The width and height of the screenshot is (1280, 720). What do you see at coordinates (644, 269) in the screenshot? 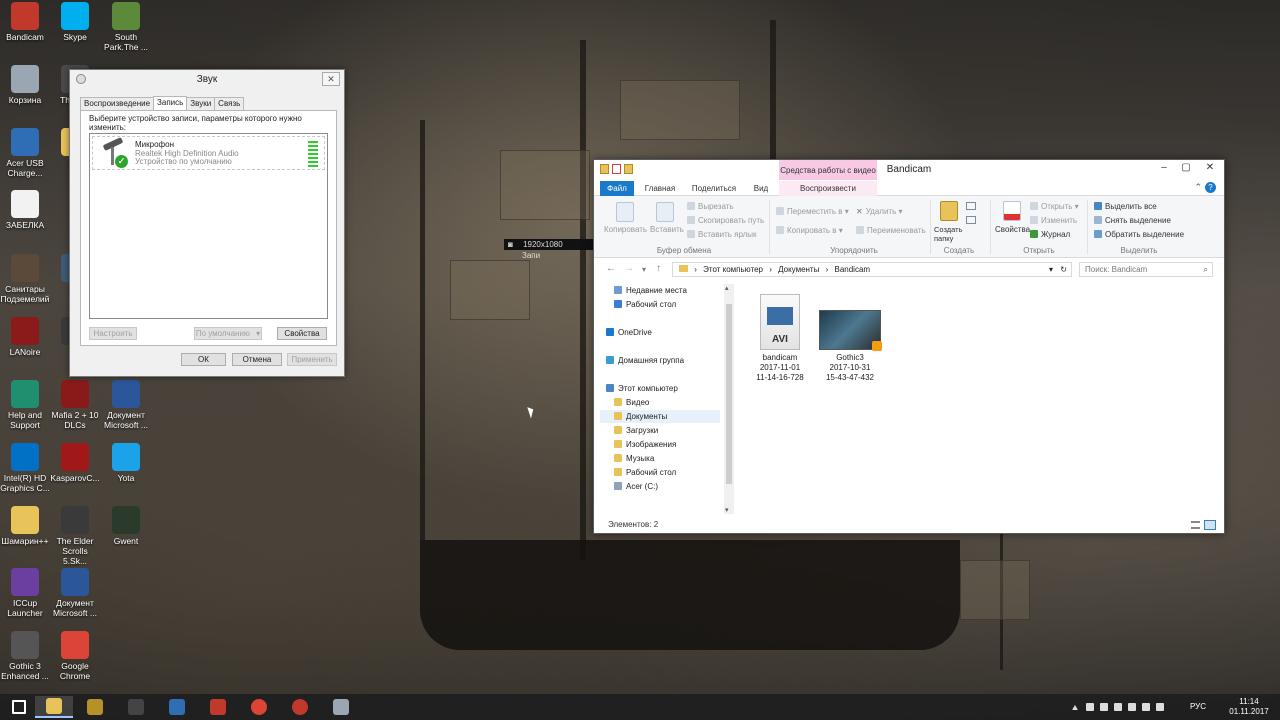
I see `recent-dropdown-icon: ▾` at bounding box center [644, 269].